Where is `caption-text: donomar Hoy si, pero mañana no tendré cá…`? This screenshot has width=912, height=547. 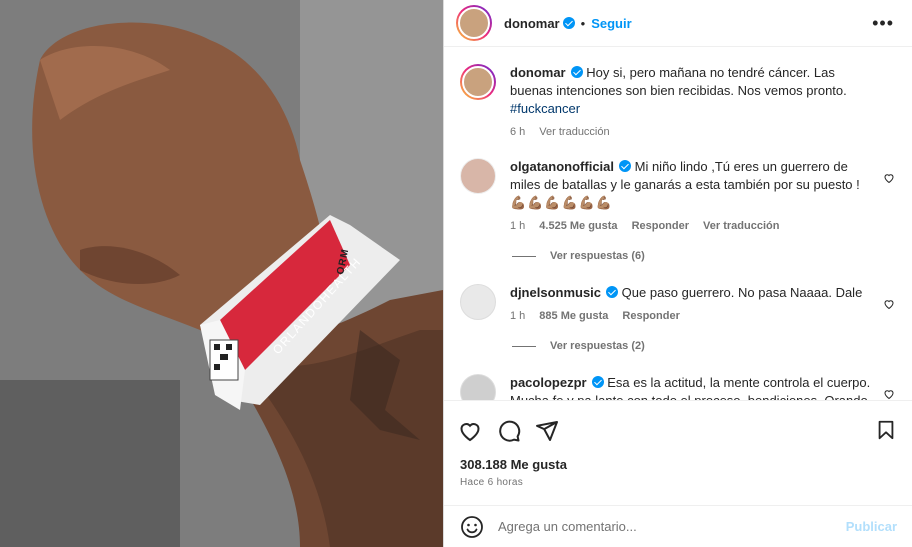 caption-text: donomar Hoy si, pero mañana no tendré cá… is located at coordinates (703, 91).